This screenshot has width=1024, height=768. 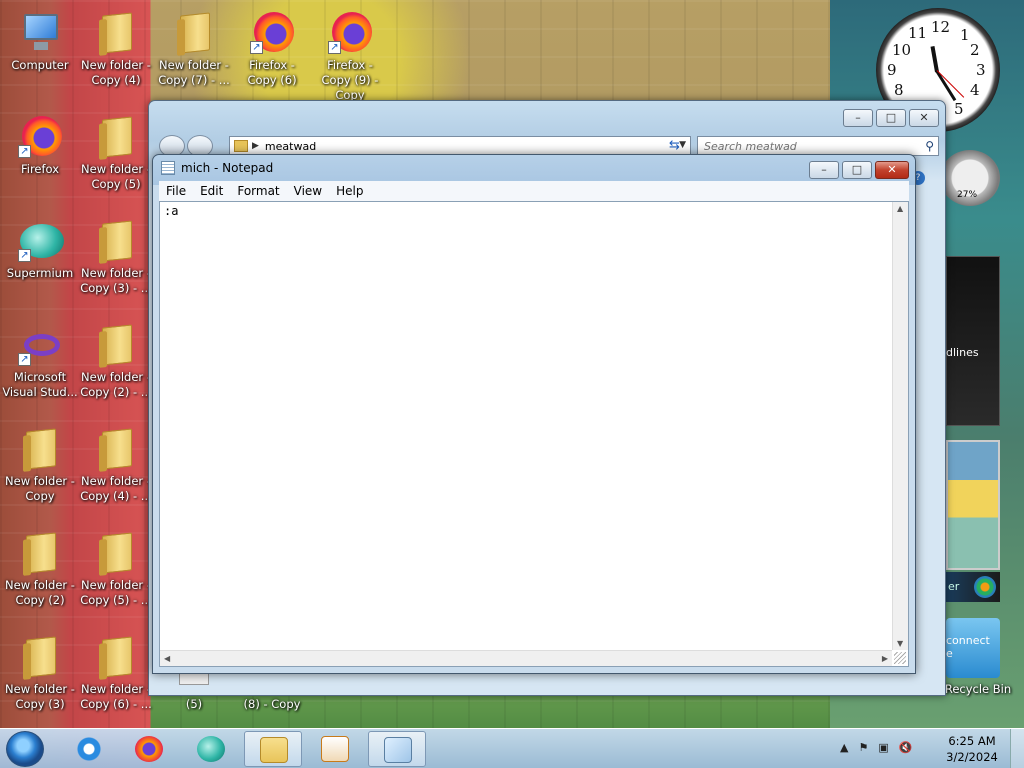 I want to click on desktop-icon-partial: (5), so click(x=194, y=704).